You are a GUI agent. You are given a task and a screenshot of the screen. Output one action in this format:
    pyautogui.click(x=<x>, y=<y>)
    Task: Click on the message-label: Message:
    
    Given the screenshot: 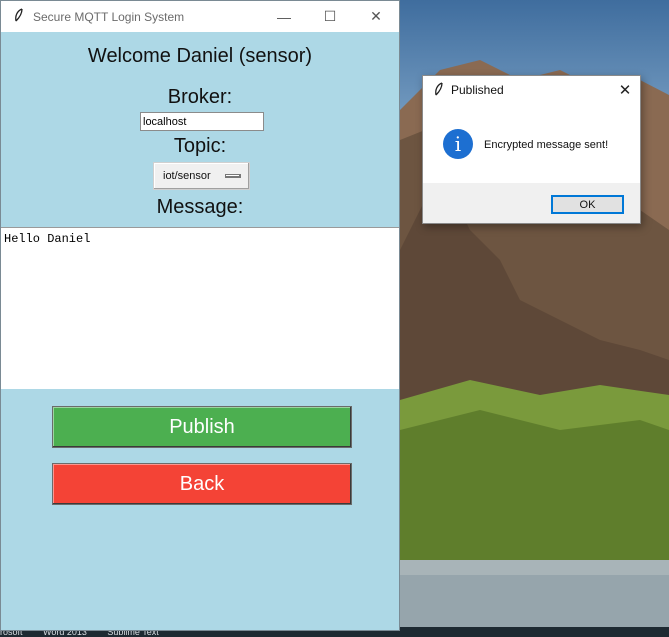 What is the action you would take?
    pyautogui.click(x=200, y=207)
    